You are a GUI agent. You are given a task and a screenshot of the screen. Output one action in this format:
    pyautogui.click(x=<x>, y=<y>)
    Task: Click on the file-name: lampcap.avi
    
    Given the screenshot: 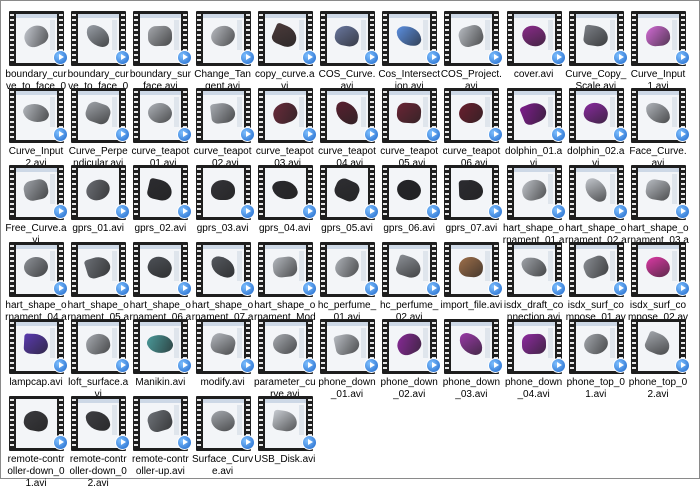 What is the action you would take?
    pyautogui.click(x=36, y=382)
    